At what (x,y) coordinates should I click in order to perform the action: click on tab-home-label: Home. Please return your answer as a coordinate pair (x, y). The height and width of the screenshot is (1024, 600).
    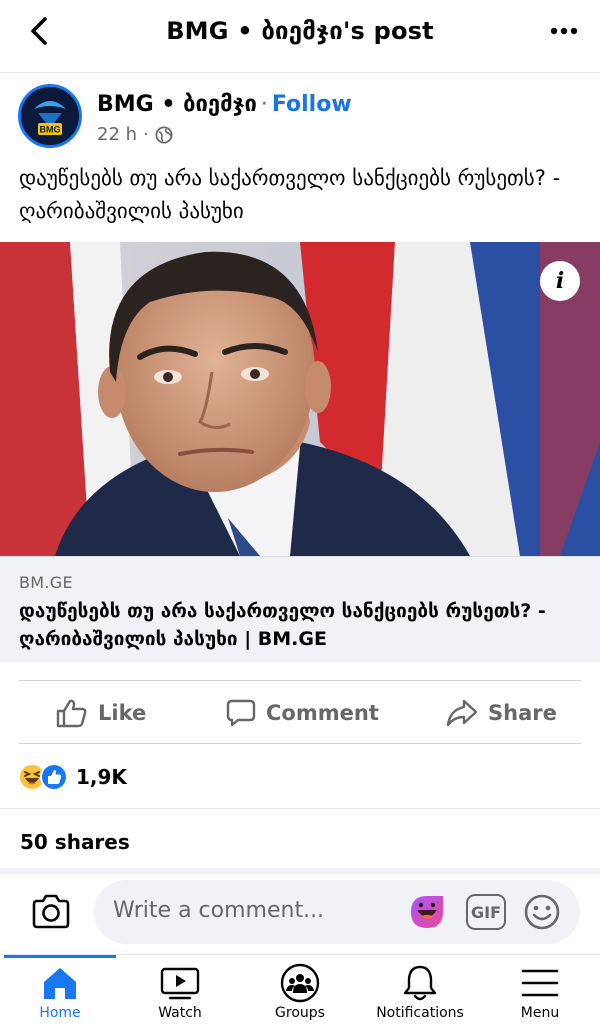
    Looking at the image, I should click on (60, 1013).